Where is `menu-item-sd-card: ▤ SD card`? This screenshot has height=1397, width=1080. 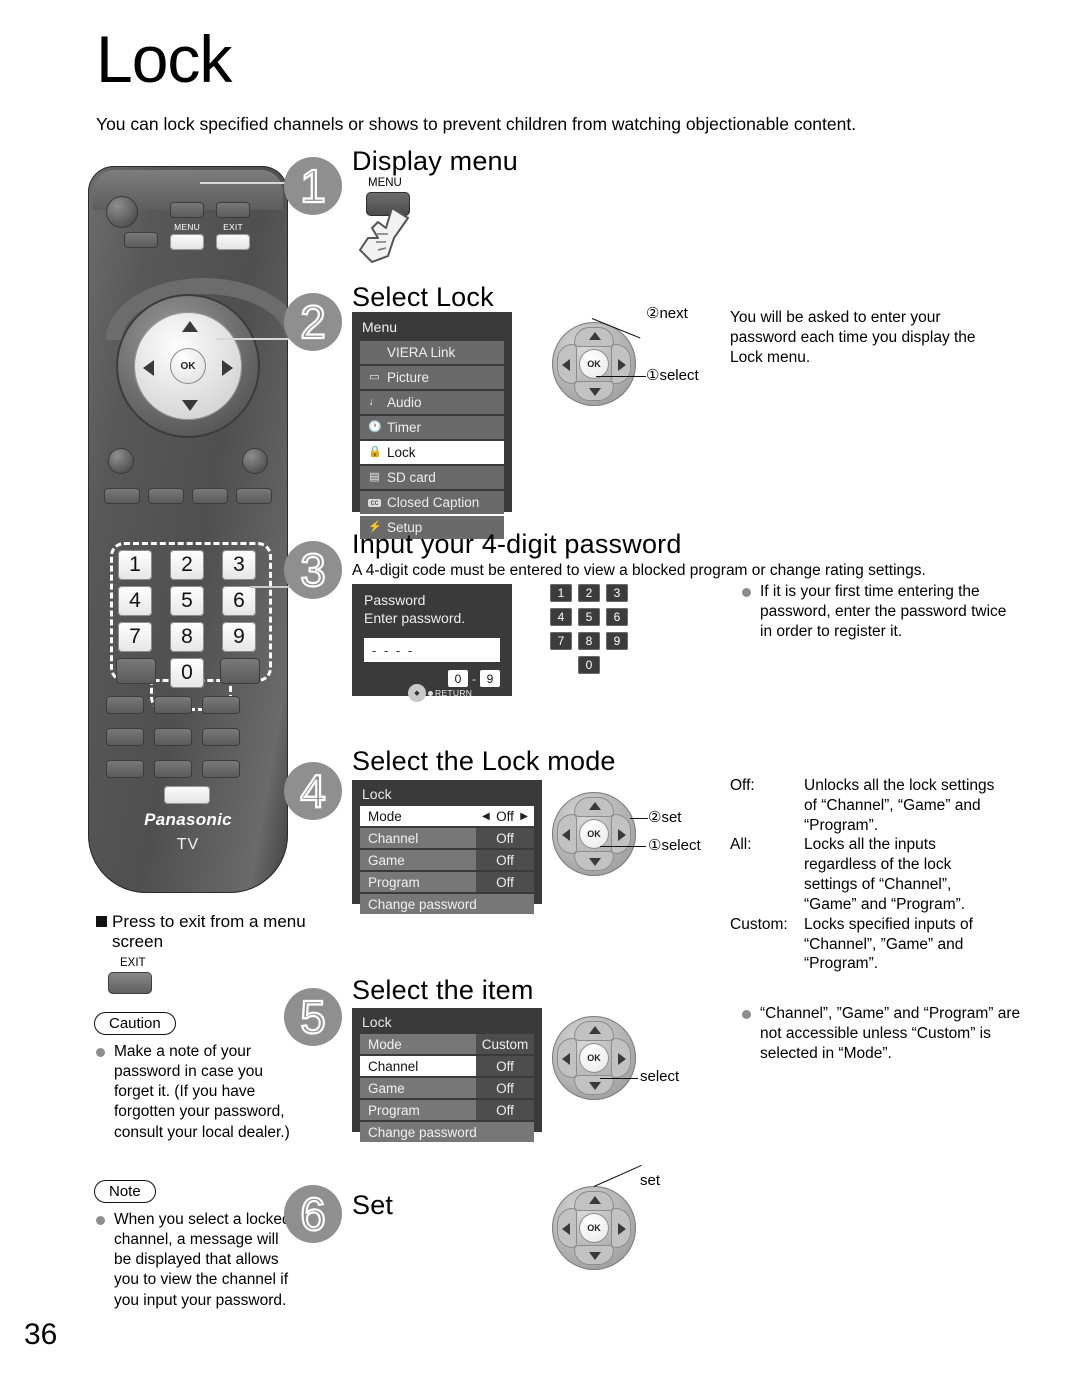 menu-item-sd-card: ▤ SD card is located at coordinates (432, 477).